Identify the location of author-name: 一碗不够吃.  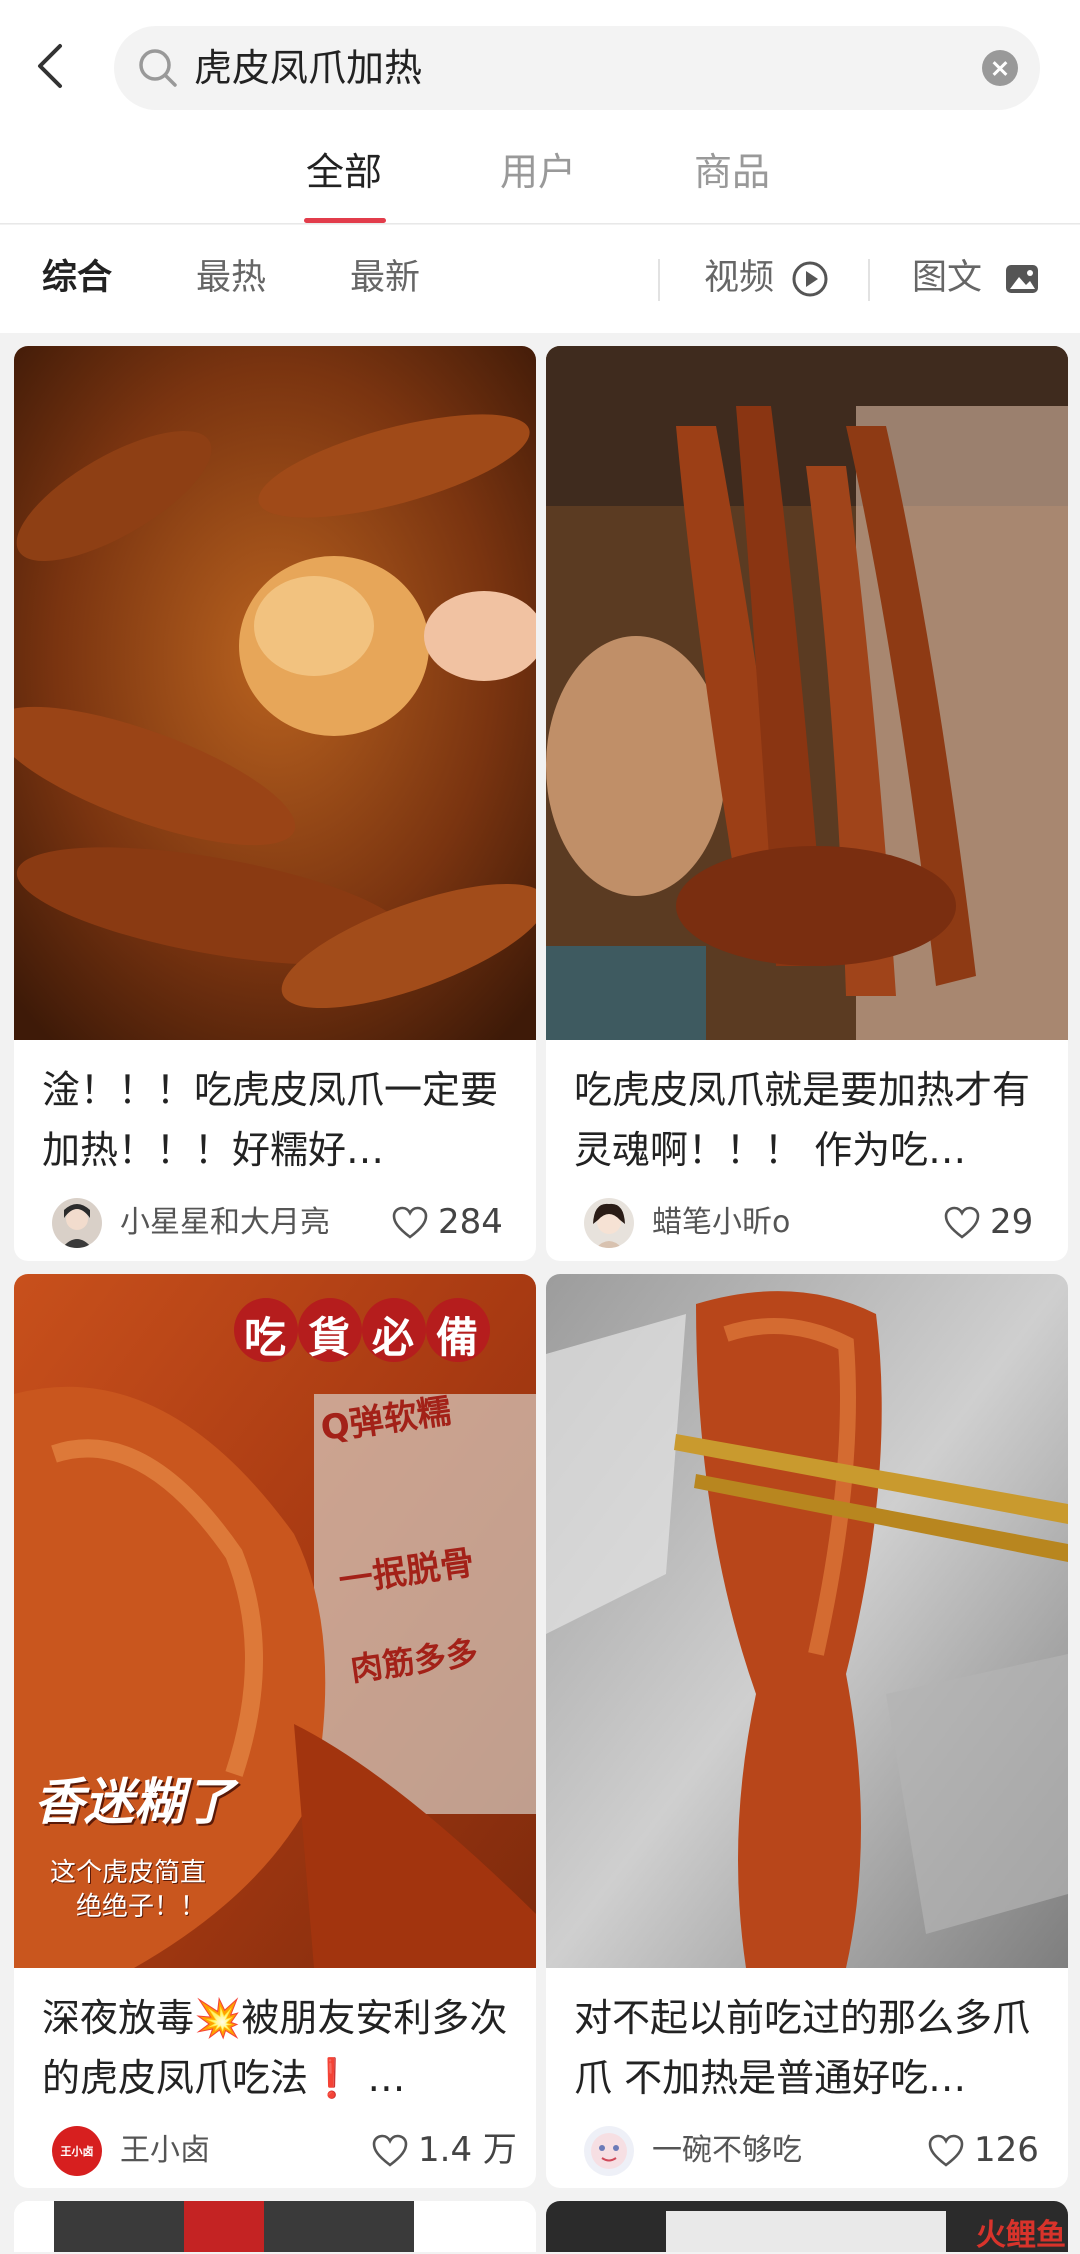
(727, 2151).